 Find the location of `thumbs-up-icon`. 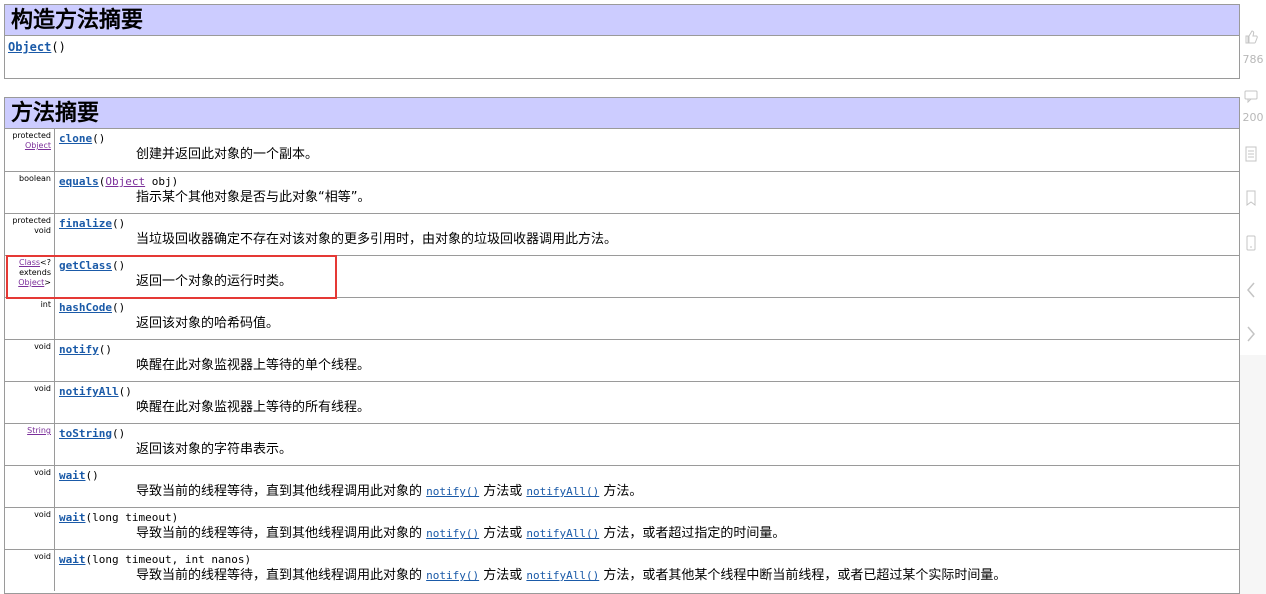

thumbs-up-icon is located at coordinates (1251, 38).